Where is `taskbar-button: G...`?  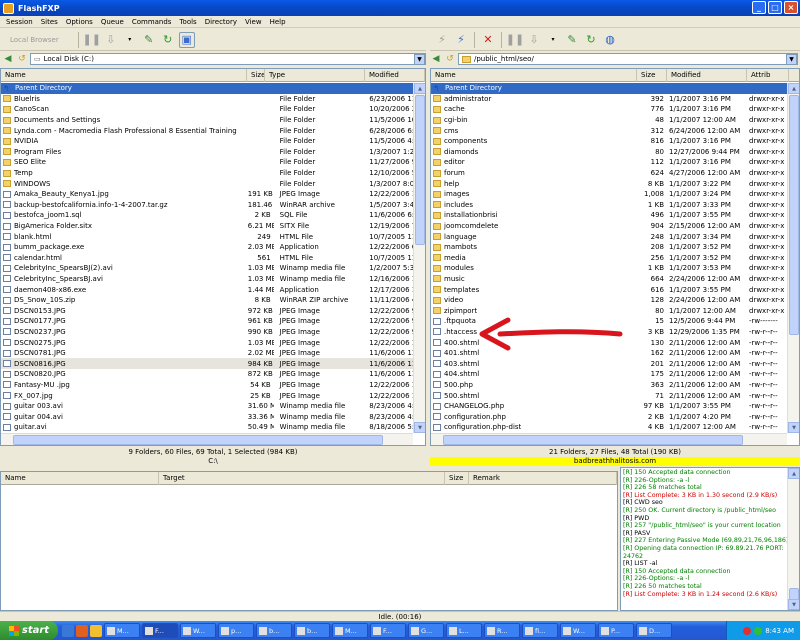
taskbar-button: G... is located at coordinates (426, 630).